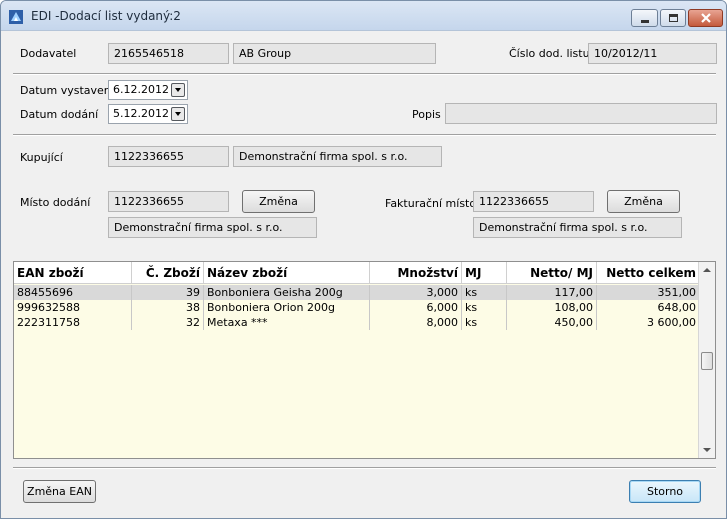  I want to click on app-icon, so click(16, 17).